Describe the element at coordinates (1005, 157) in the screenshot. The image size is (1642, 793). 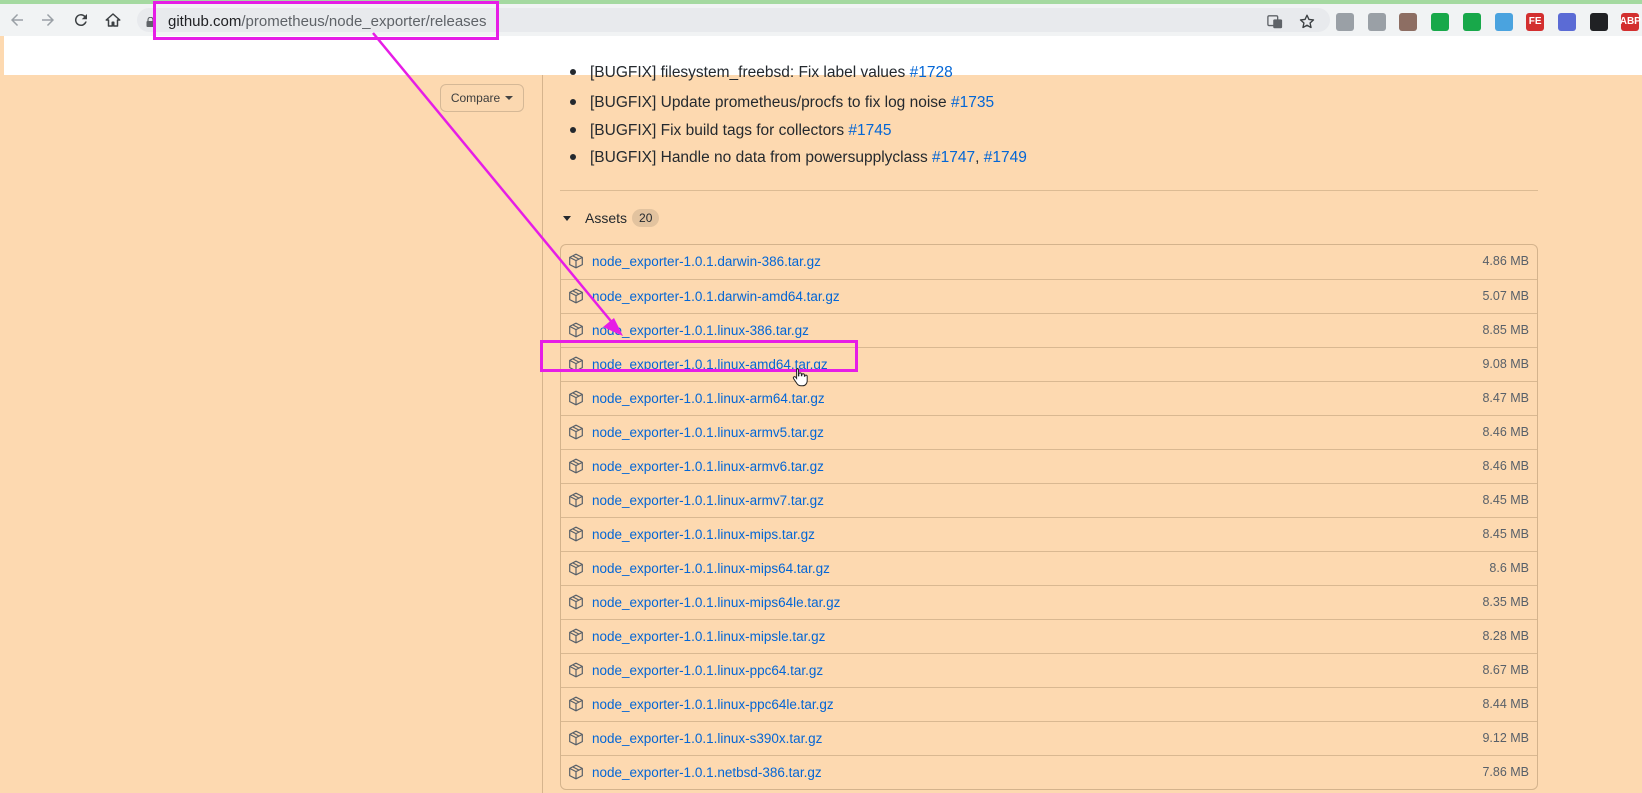
I see `issue-link: #1749` at that location.